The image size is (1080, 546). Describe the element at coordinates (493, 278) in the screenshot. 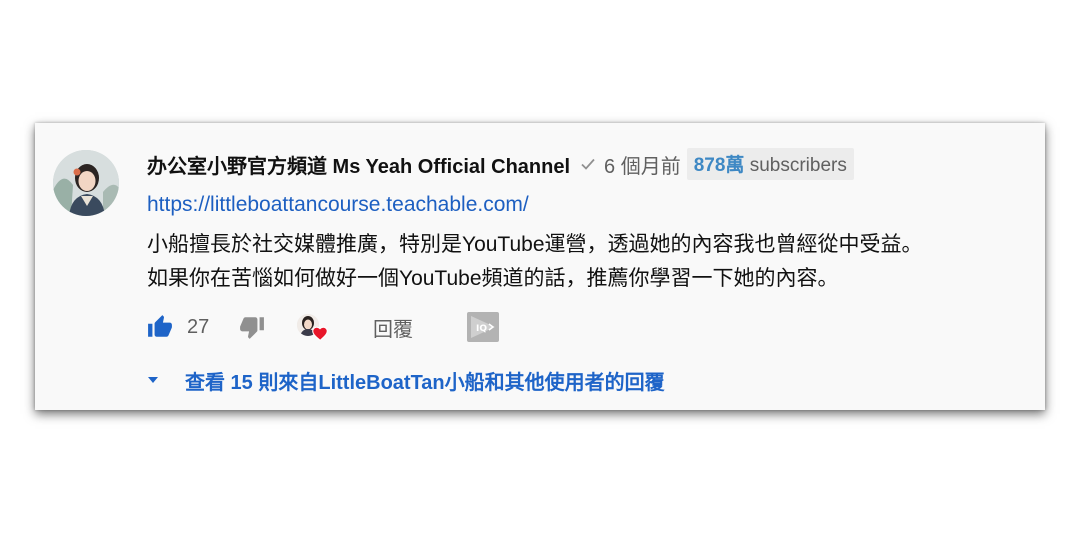

I see `comment-text-line-2: 如果你在苦惱如何做好一個YouTube頻道的話，推薦你學習一下她的內容。` at that location.